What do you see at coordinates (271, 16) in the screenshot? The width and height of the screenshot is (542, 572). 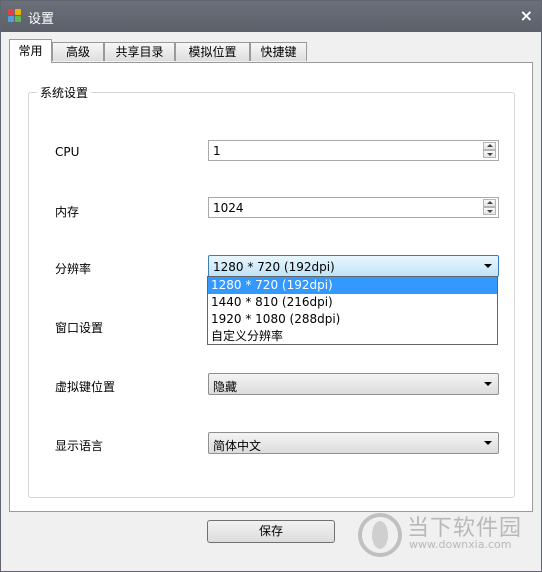 I see `title-bar: 设置 ×` at bounding box center [271, 16].